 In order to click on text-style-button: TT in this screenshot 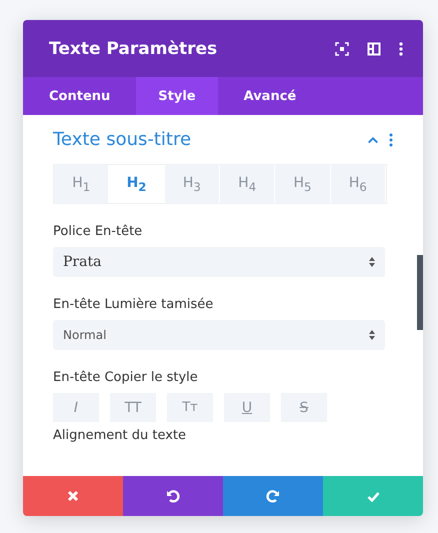, I will do `click(133, 407)`.